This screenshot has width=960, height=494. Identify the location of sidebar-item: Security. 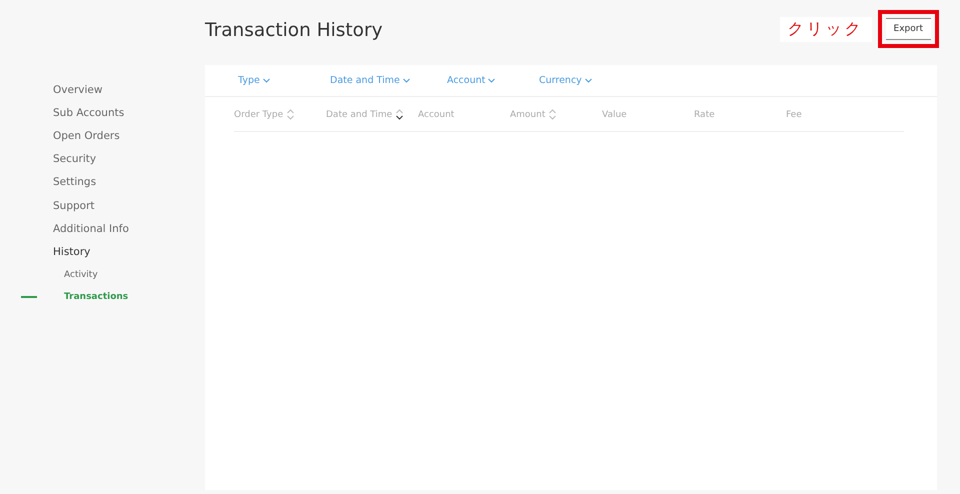
(74, 159).